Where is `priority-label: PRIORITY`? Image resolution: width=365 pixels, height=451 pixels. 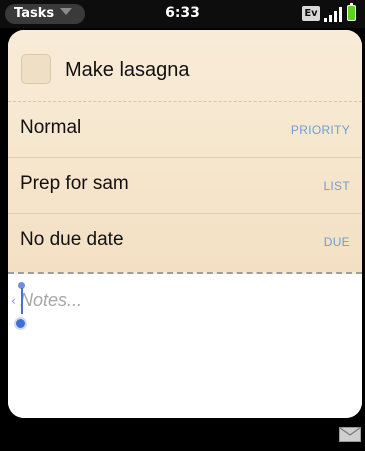 priority-label: PRIORITY is located at coordinates (320, 130).